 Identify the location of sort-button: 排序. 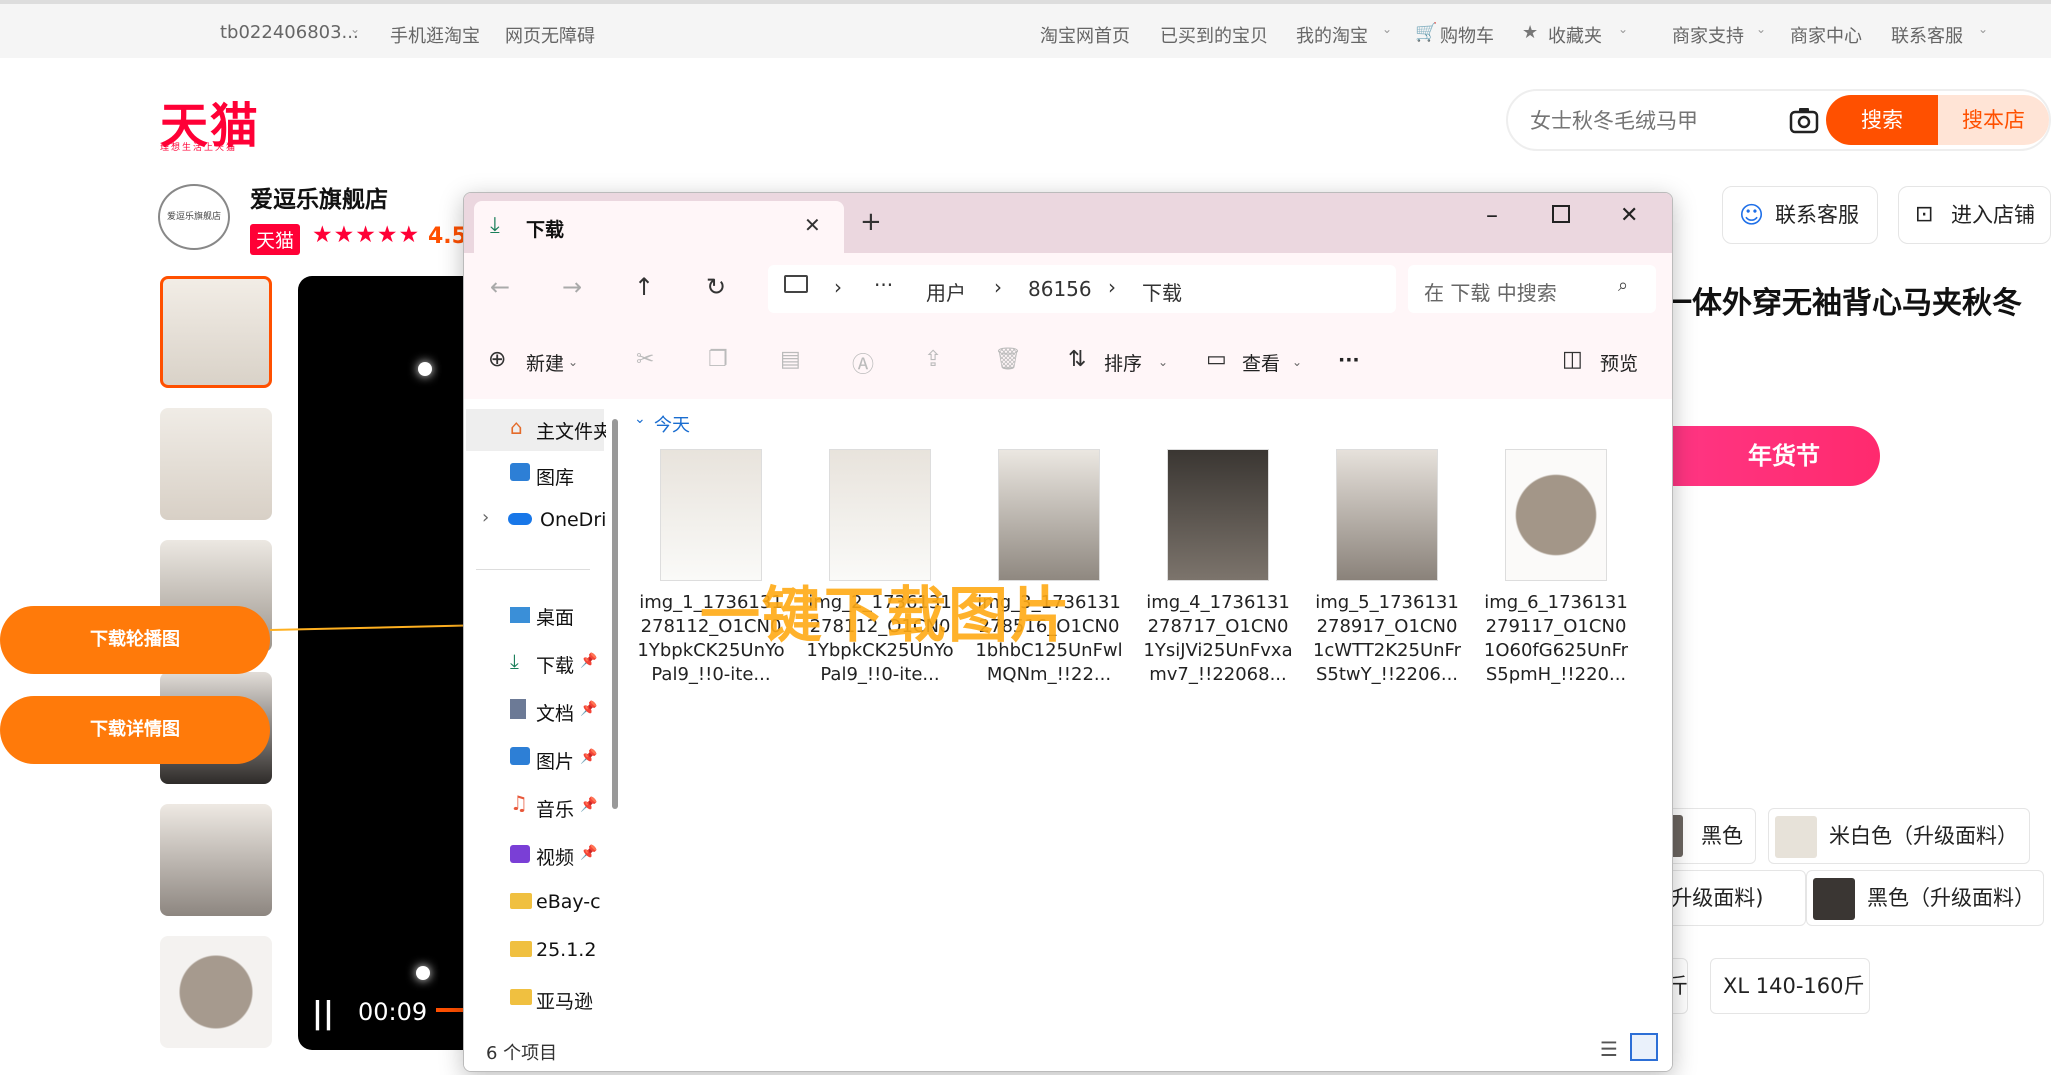
(1123, 362).